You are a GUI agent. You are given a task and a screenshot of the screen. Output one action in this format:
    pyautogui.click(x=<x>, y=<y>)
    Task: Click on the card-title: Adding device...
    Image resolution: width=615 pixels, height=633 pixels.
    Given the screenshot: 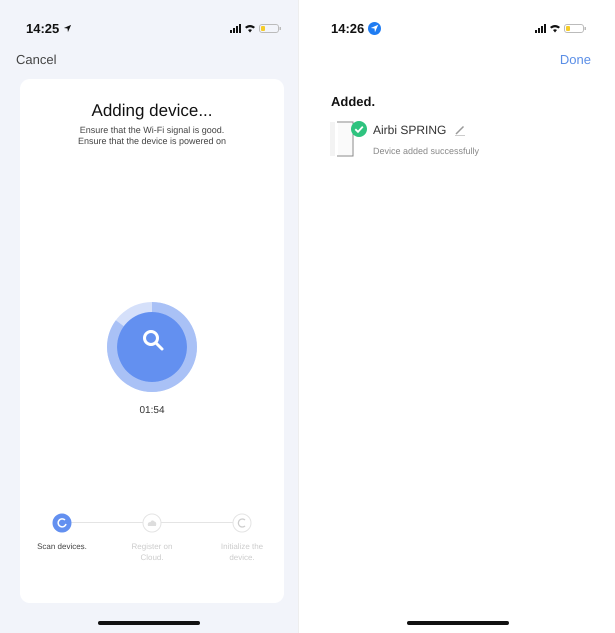 What is the action you would take?
    pyautogui.click(x=152, y=111)
    